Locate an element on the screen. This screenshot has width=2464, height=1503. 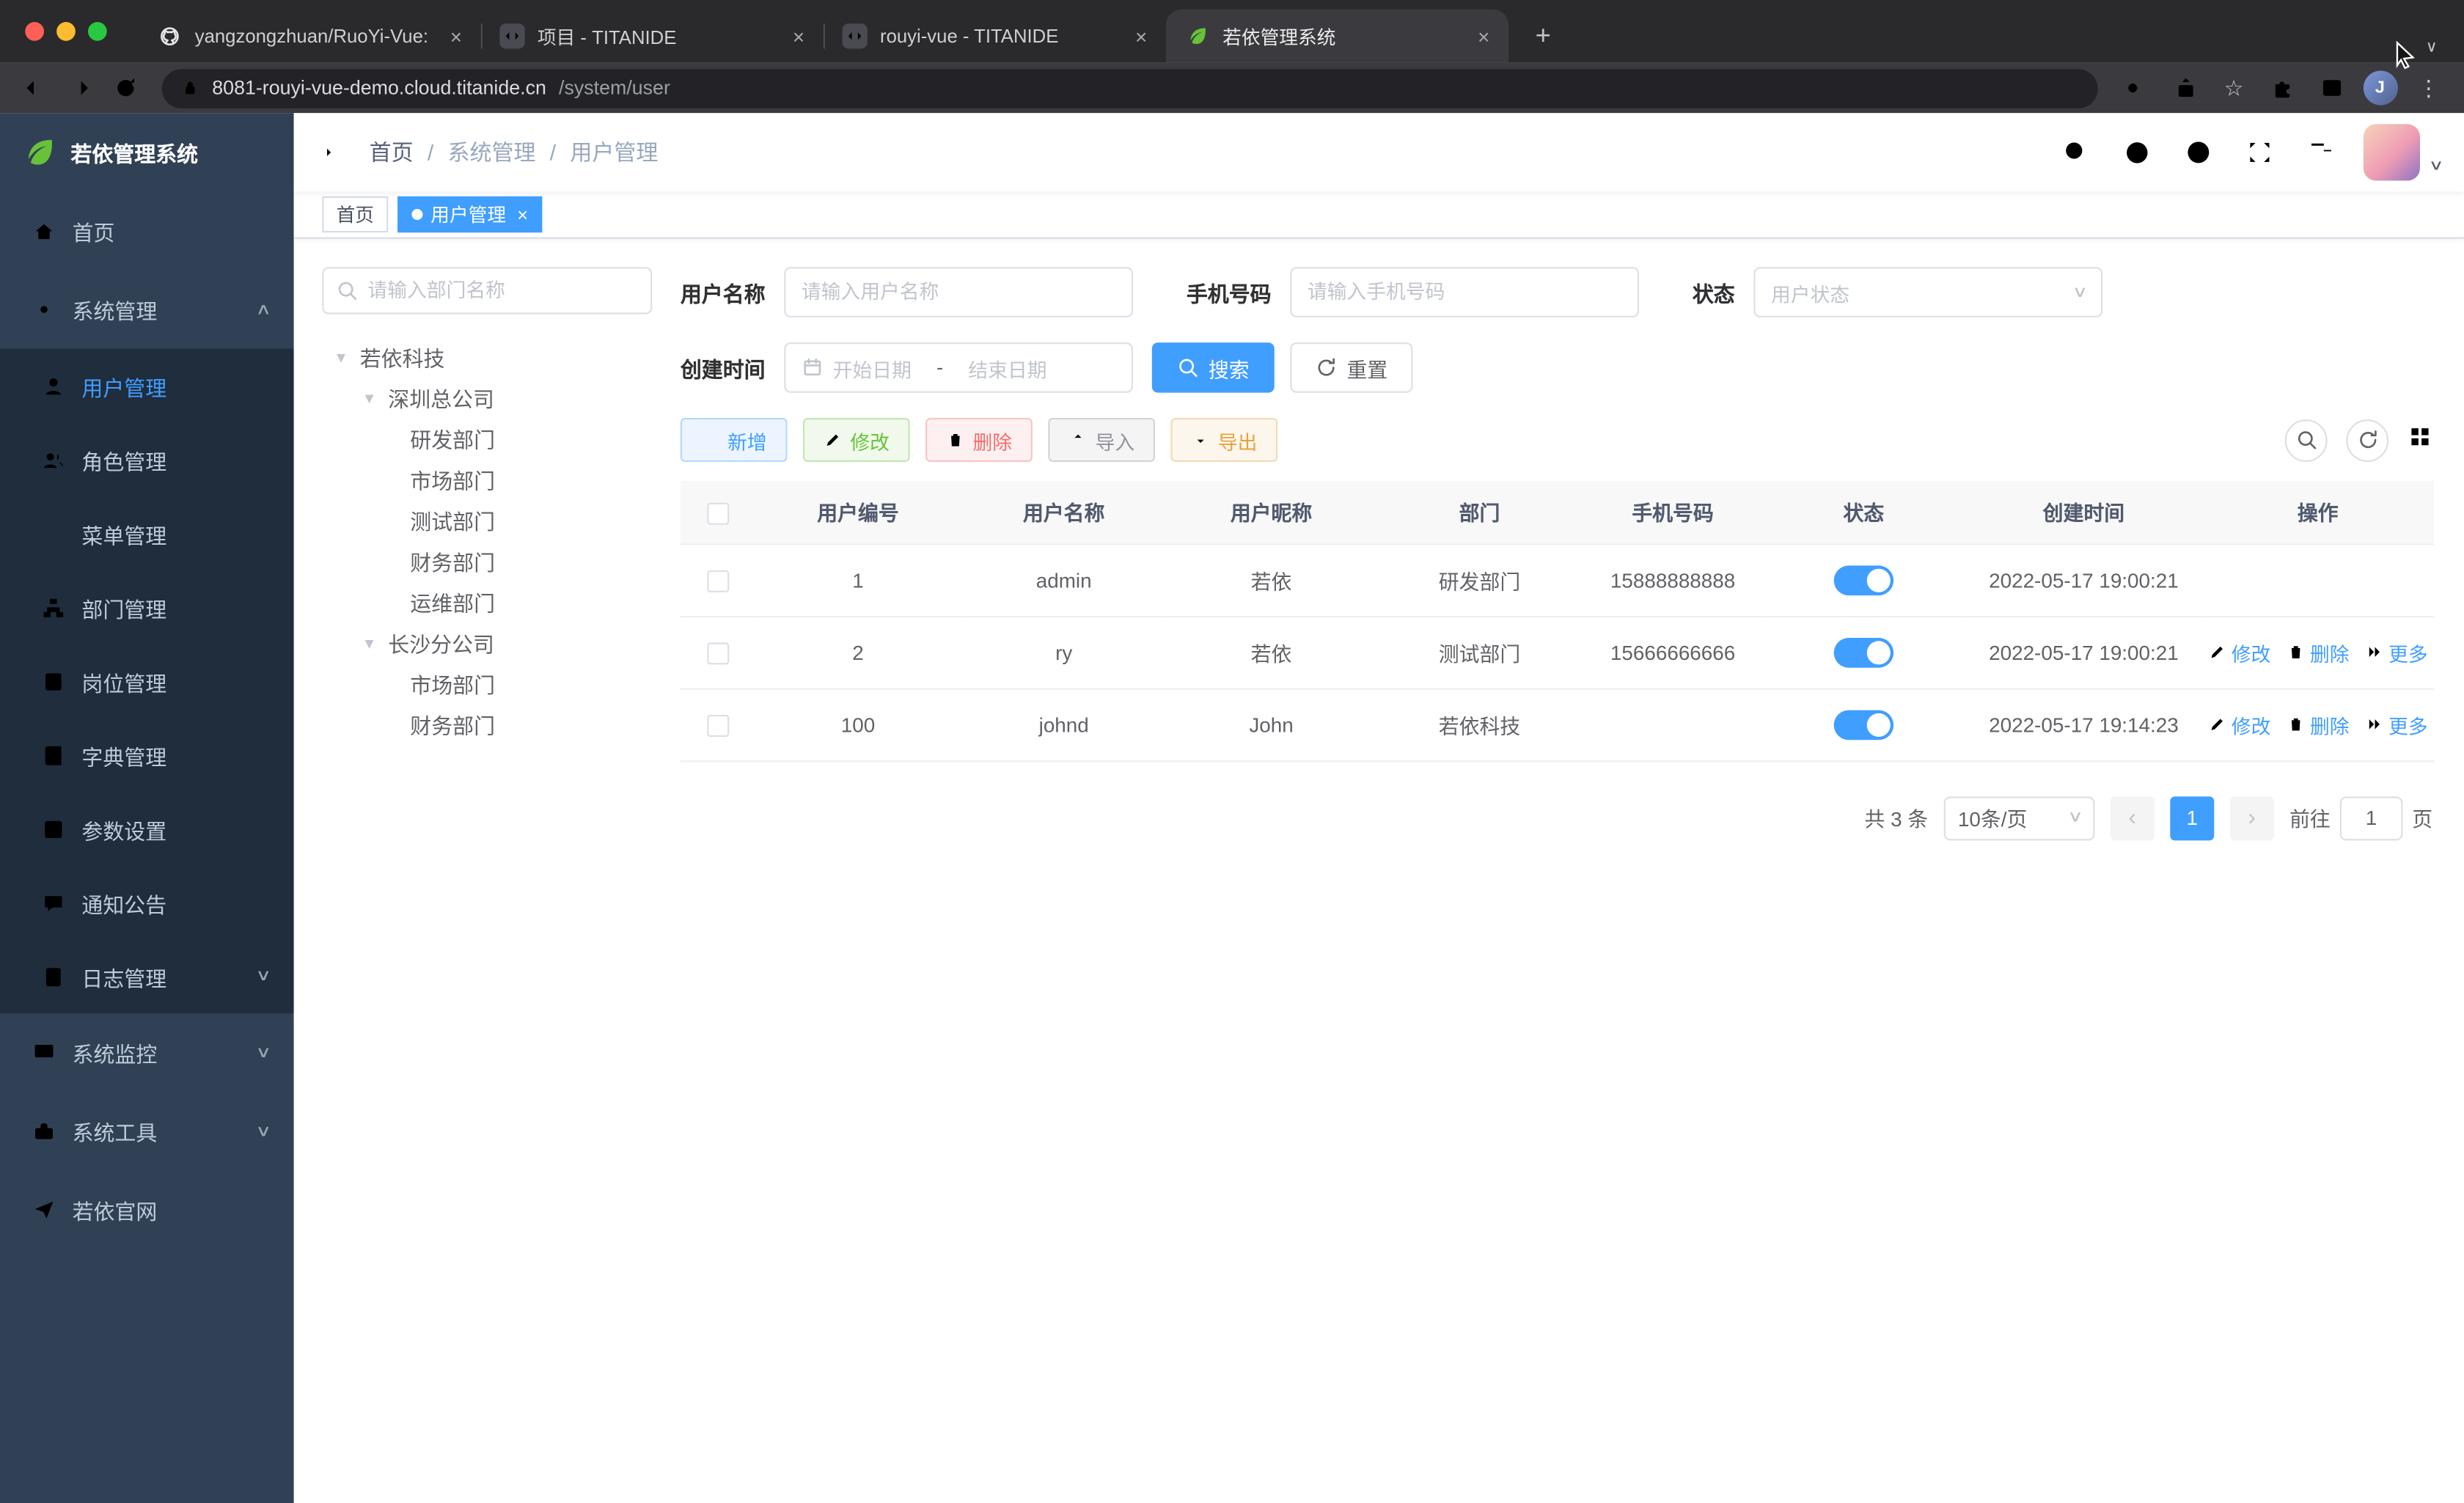
refresh-table-button is located at coordinates (2367, 440).